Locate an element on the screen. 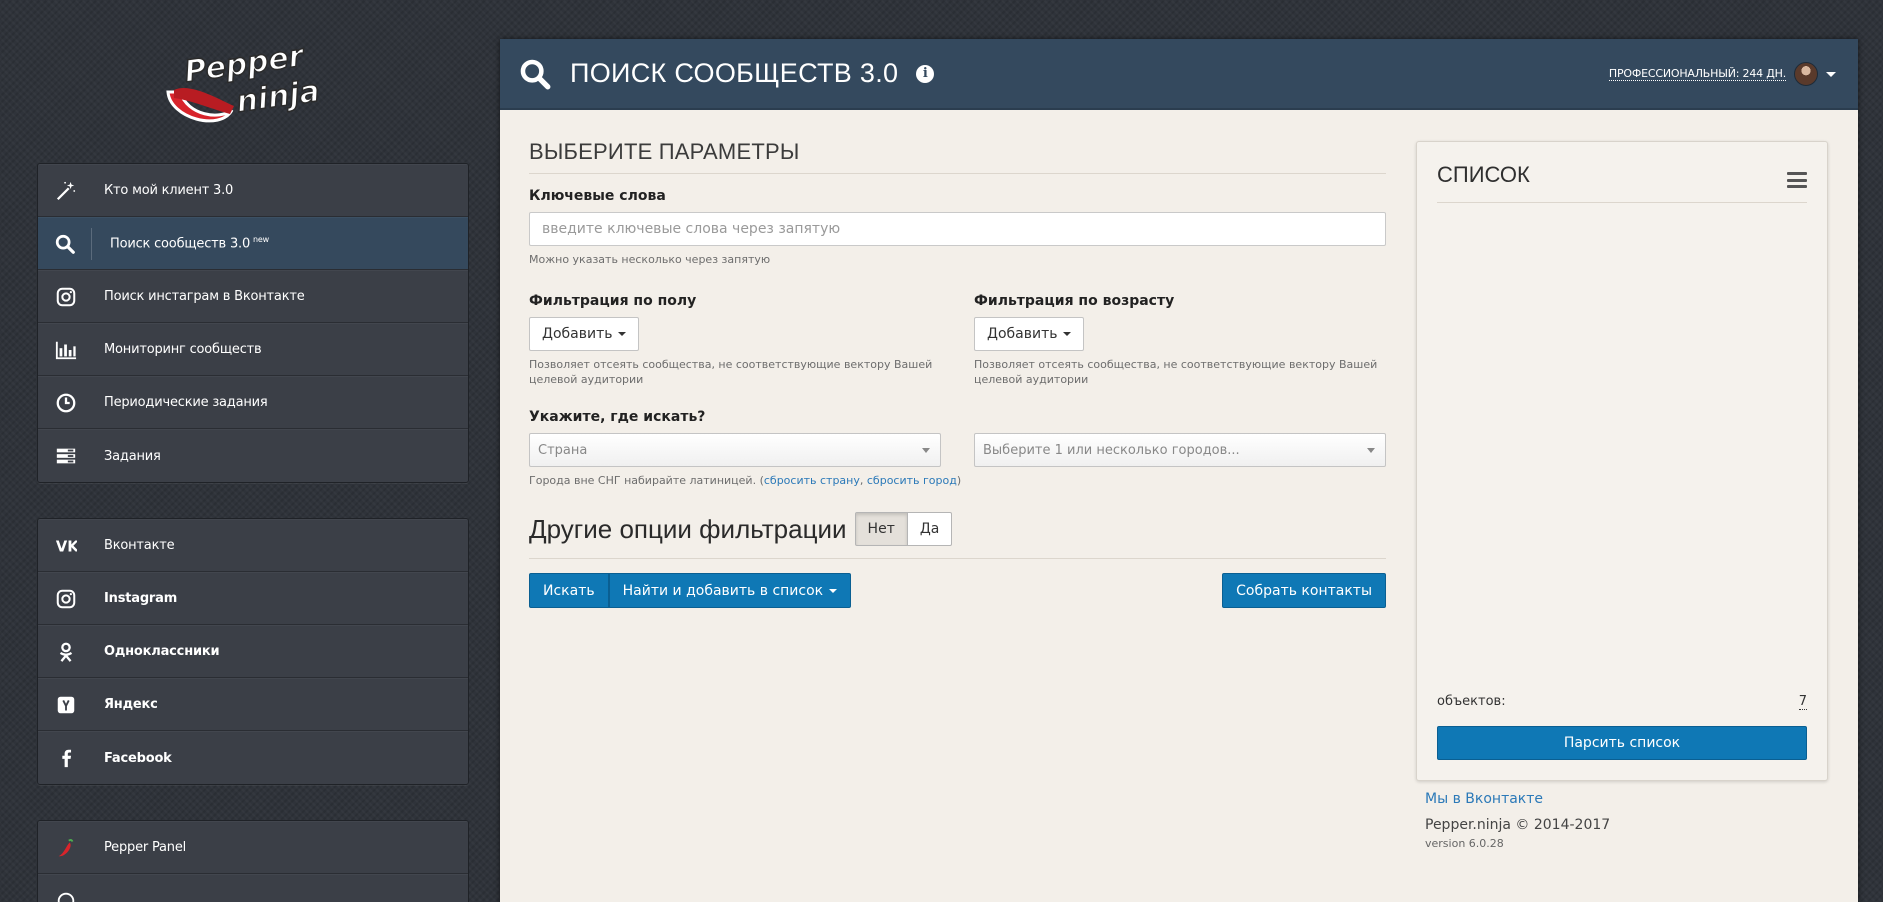 The image size is (1883, 902). other-filter-options: Другие опции фильтрации Нет Да is located at coordinates (957, 535).